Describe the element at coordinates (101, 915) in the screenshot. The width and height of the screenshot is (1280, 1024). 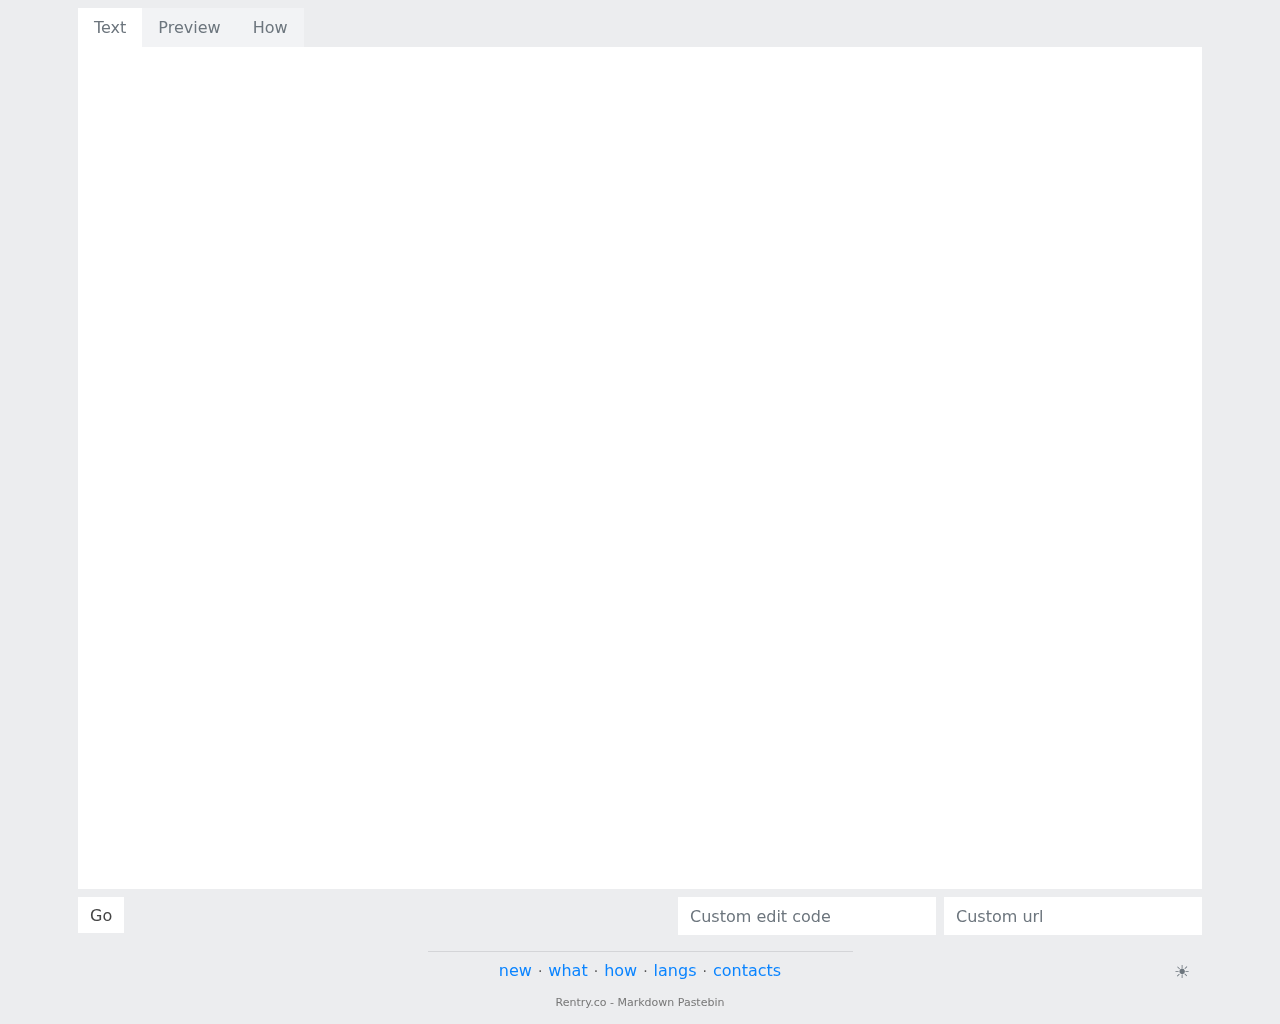
I see `go-button: Go` at that location.